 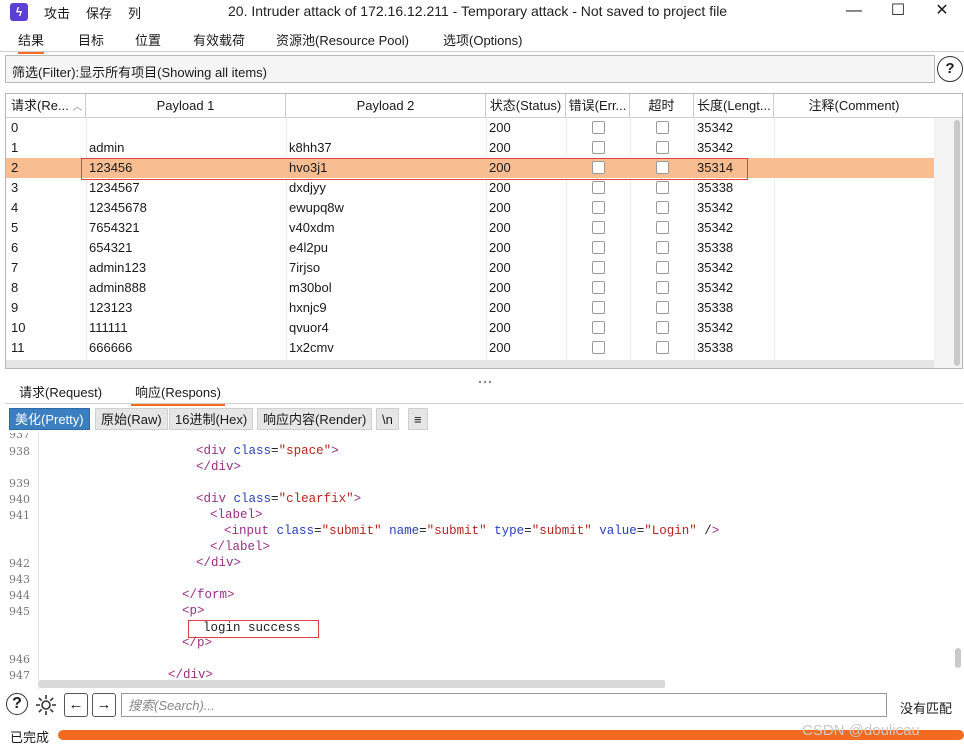 What do you see at coordinates (470, 364) in the screenshot?
I see `table-horizontal-scrollbar` at bounding box center [470, 364].